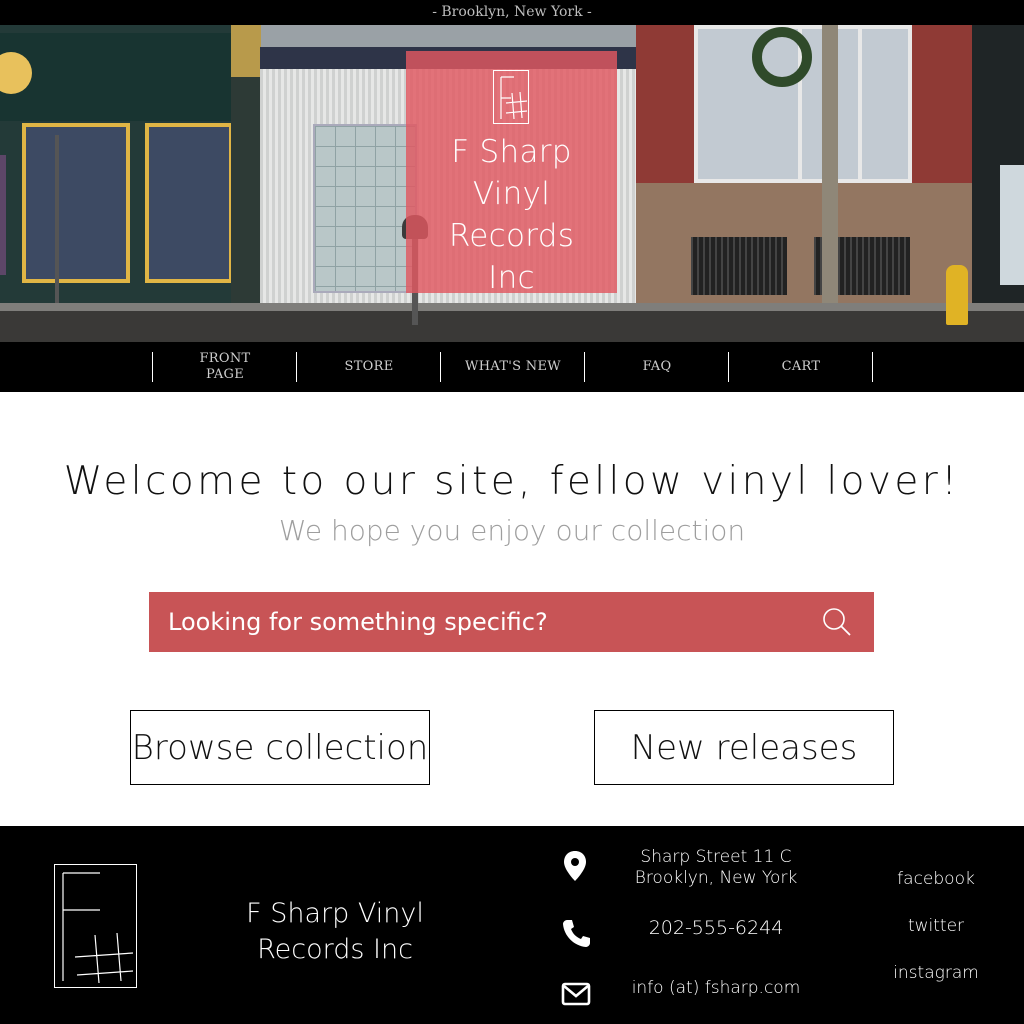 This screenshot has height=1024, width=1024. What do you see at coordinates (479, 622) in the screenshot?
I see `search-input` at bounding box center [479, 622].